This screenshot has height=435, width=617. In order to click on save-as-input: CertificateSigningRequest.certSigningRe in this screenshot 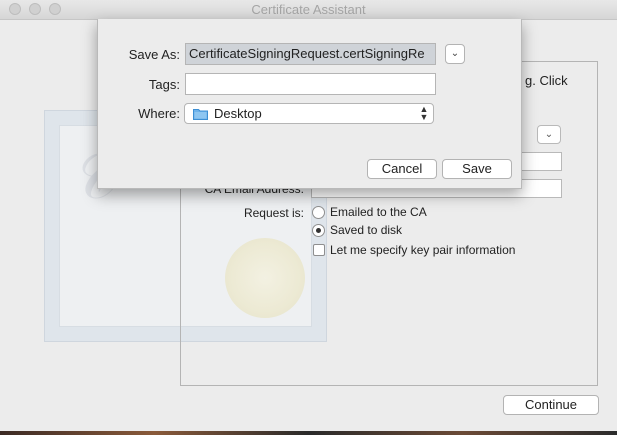, I will do `click(310, 54)`.